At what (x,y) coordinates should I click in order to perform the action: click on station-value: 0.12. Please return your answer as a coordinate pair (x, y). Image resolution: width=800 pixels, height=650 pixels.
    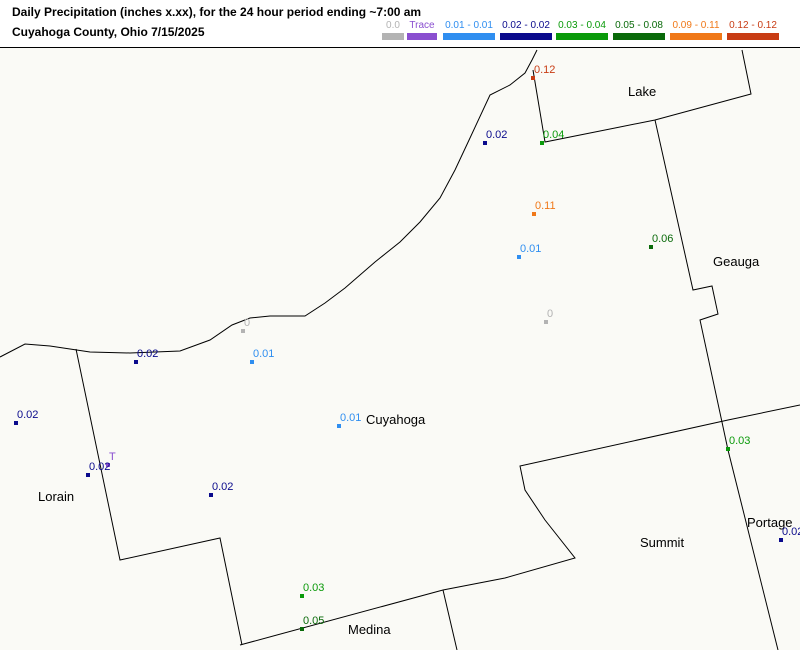
    Looking at the image, I should click on (545, 70).